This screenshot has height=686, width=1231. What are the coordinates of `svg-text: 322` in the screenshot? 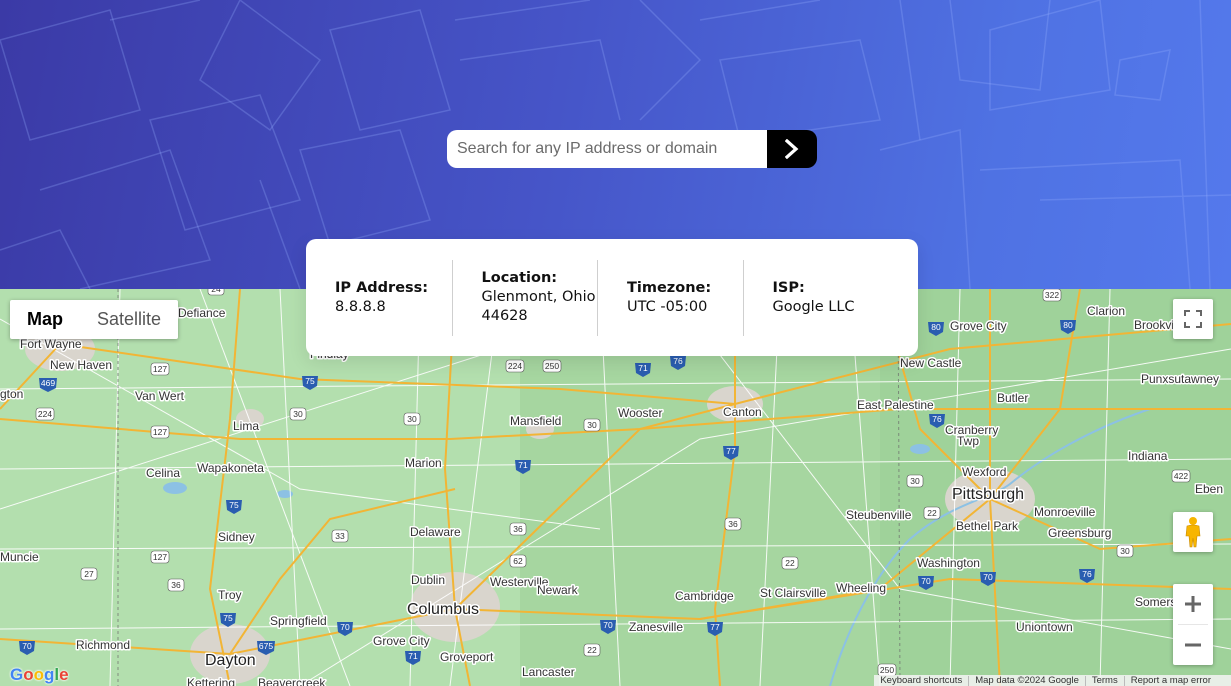 It's located at (1052, 295).